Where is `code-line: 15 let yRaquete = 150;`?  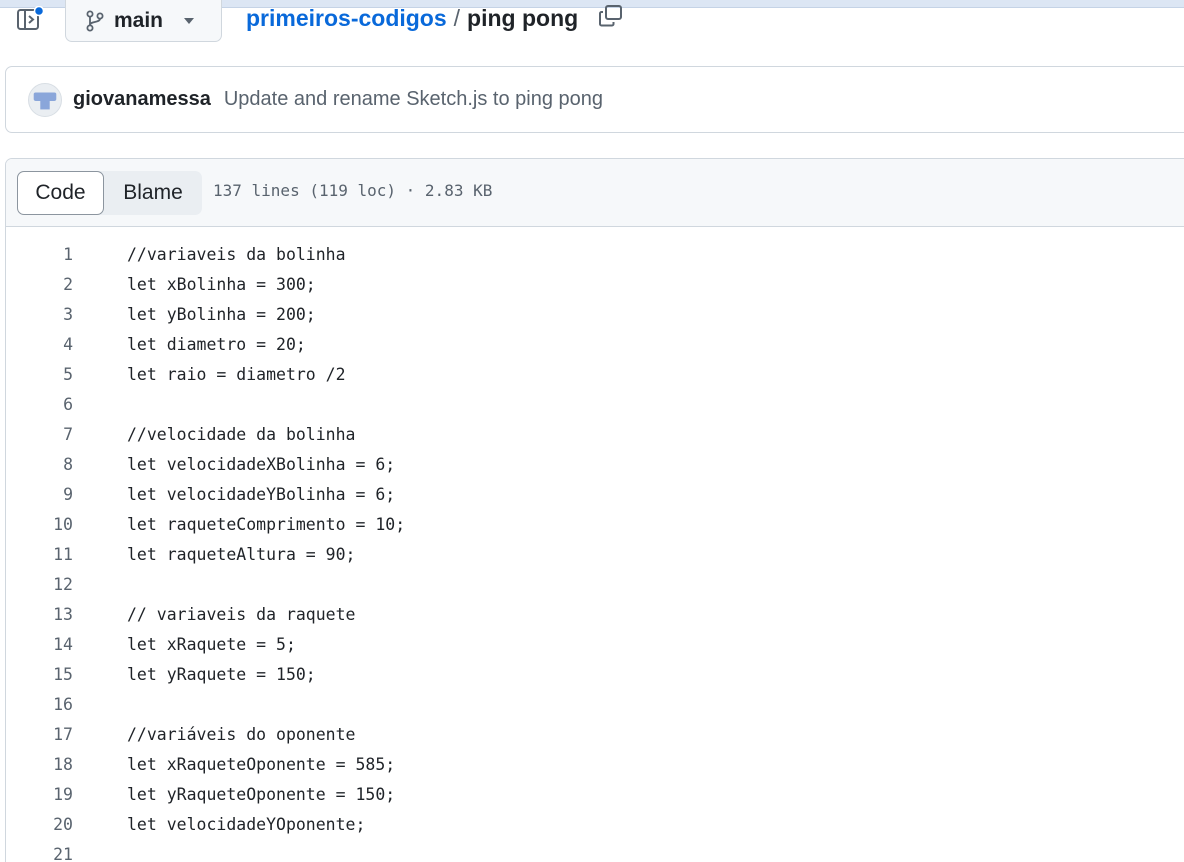 code-line: 15 let yRaquete = 150; is located at coordinates (595, 674).